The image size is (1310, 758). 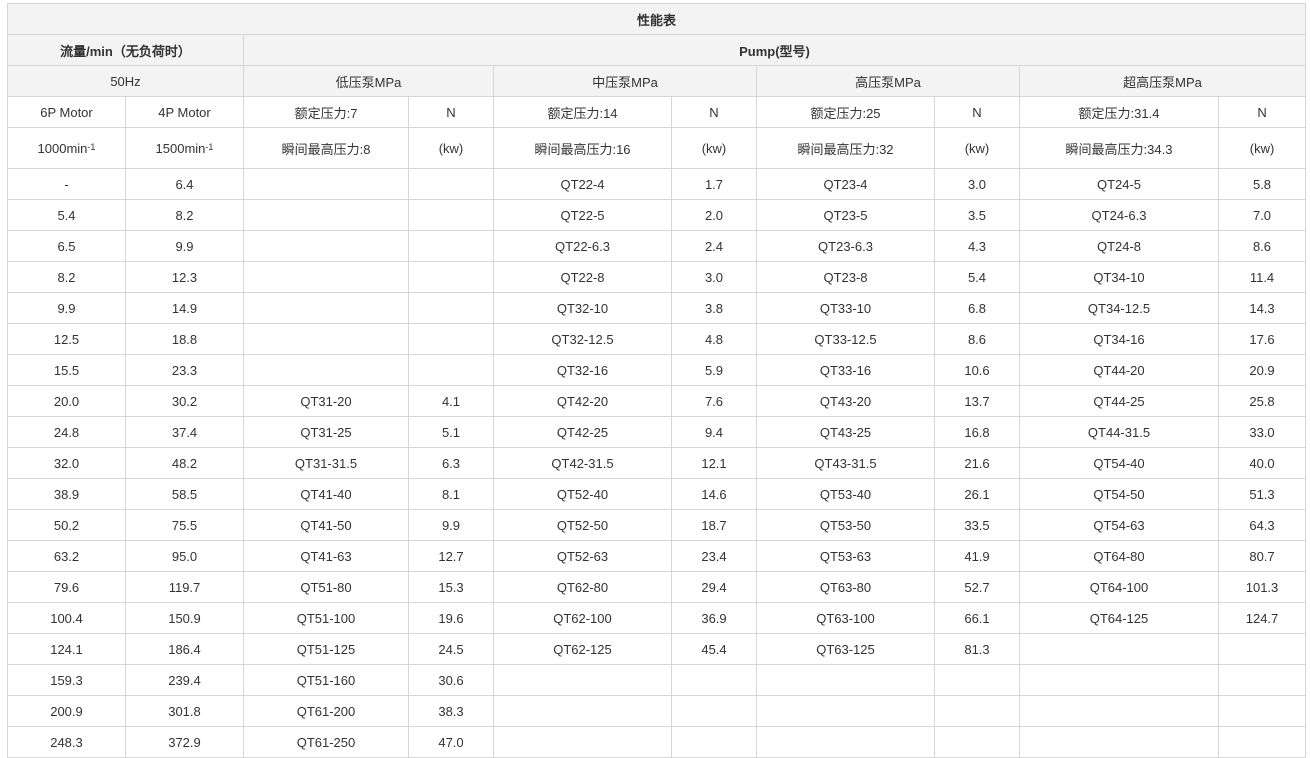 What do you see at coordinates (66, 184) in the screenshot?
I see `flow-6p-cell: -` at bounding box center [66, 184].